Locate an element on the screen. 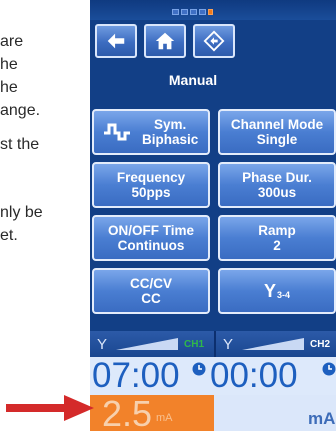 The width and height of the screenshot is (336, 431). channel-2-indicator: Y CH2 is located at coordinates (275, 344).